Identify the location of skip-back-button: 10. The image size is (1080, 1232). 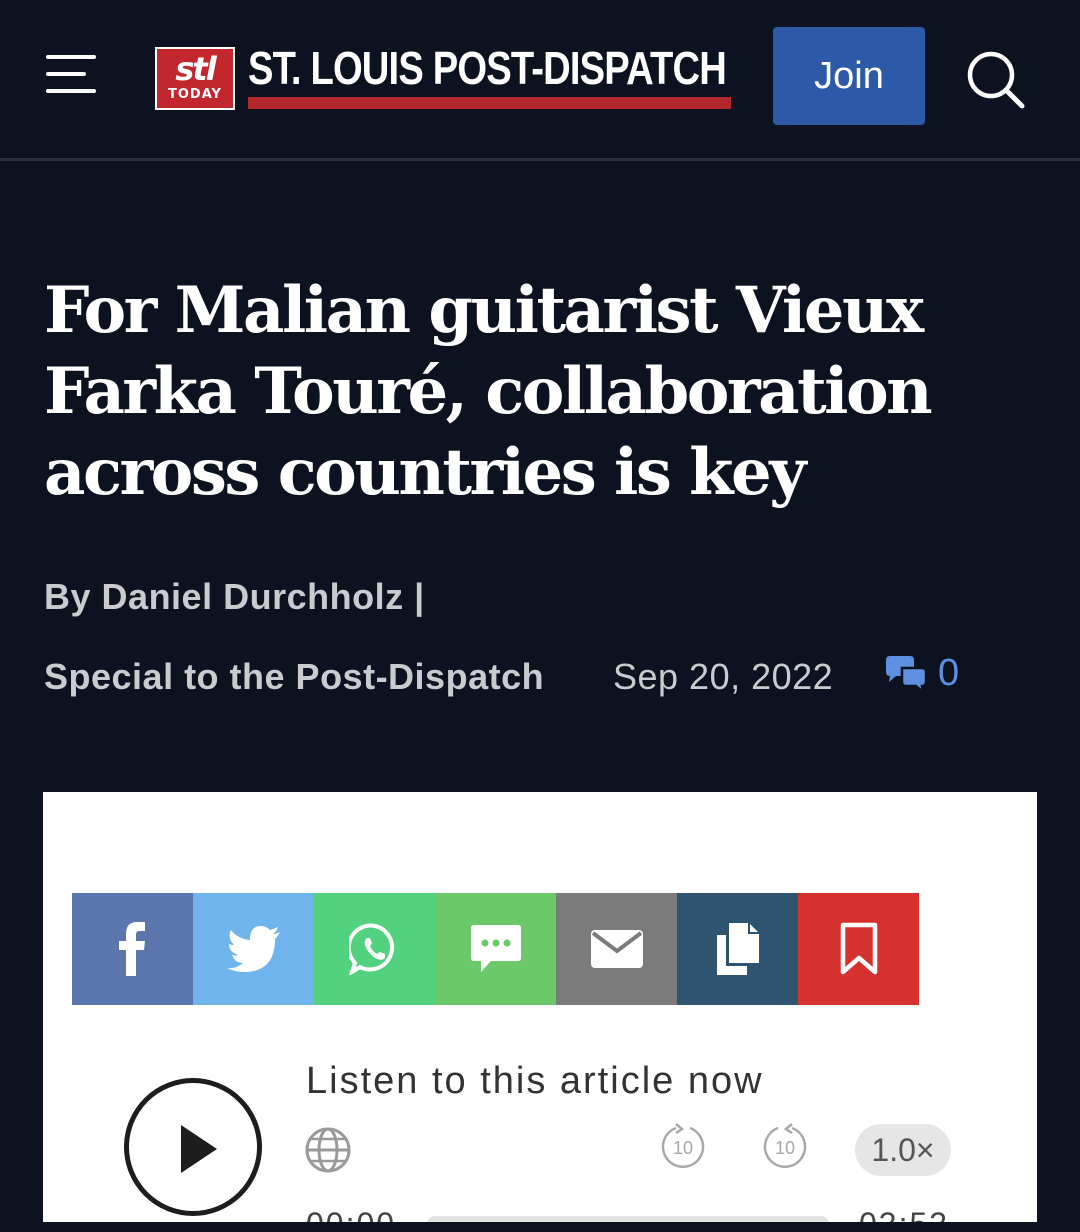
(683, 1147).